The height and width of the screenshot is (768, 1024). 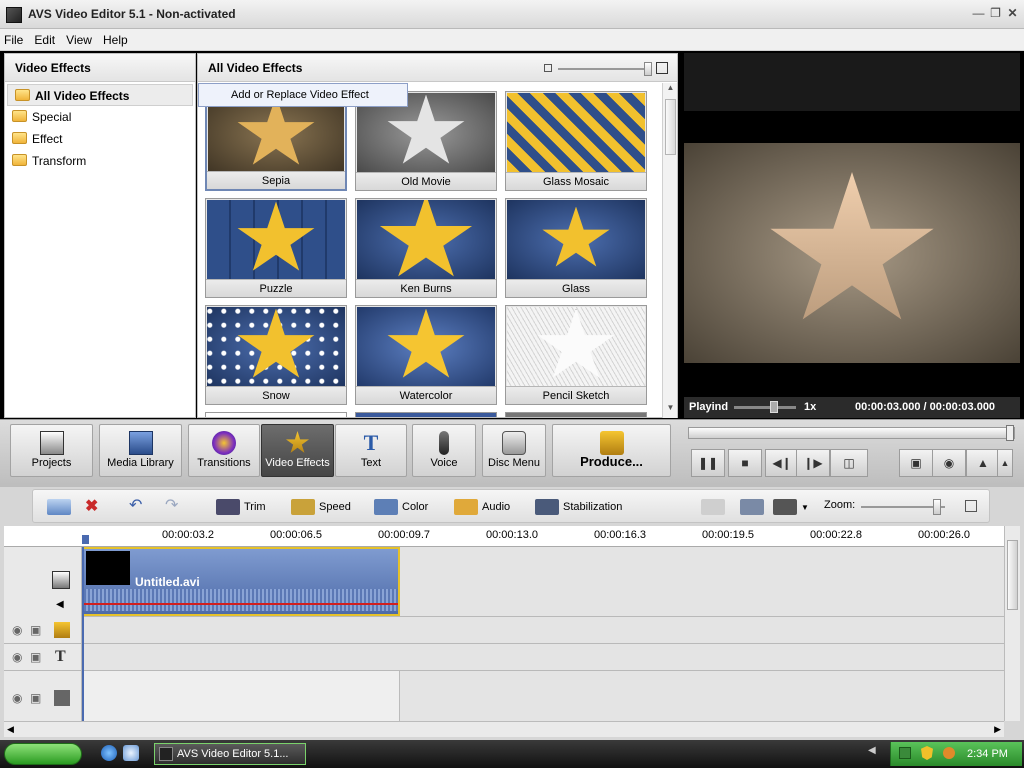 I want to click on volume-line, so click(x=241, y=604).